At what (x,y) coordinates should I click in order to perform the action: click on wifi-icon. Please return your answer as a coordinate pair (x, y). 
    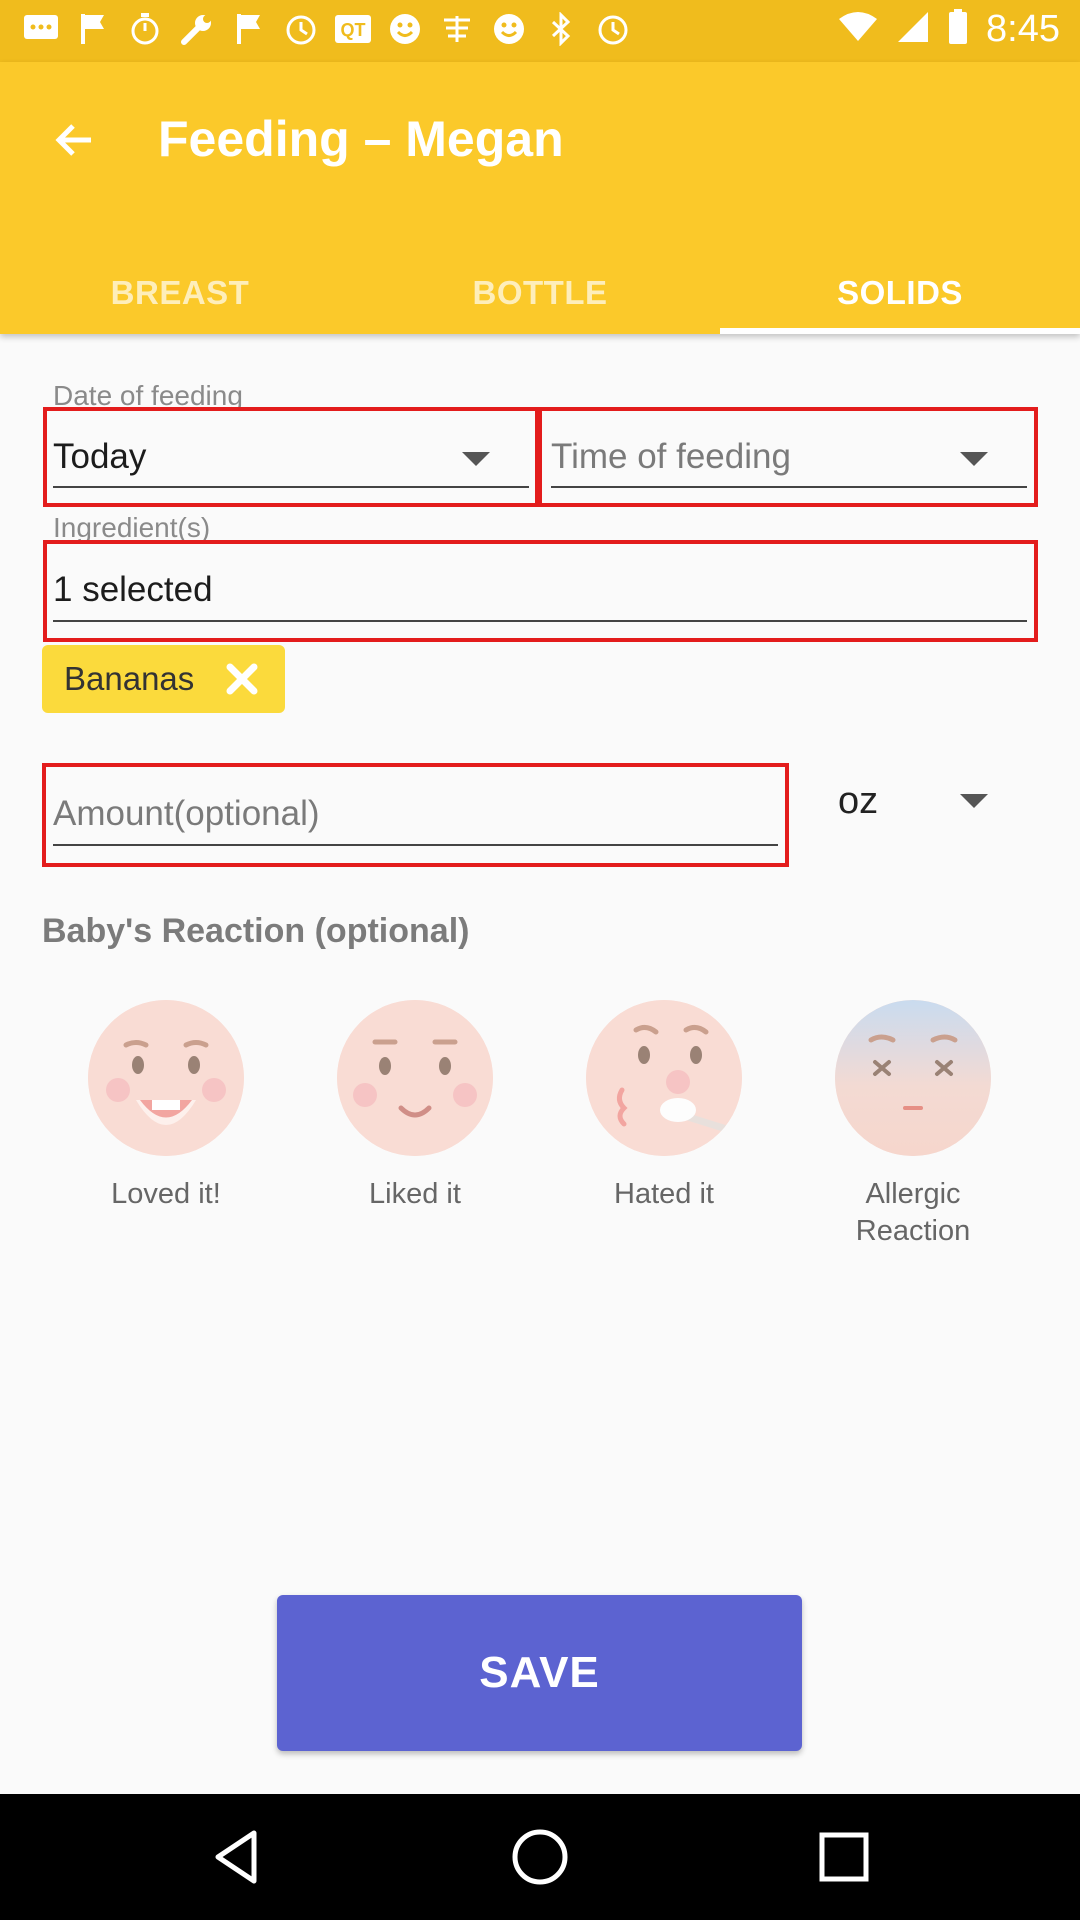
    Looking at the image, I should click on (858, 29).